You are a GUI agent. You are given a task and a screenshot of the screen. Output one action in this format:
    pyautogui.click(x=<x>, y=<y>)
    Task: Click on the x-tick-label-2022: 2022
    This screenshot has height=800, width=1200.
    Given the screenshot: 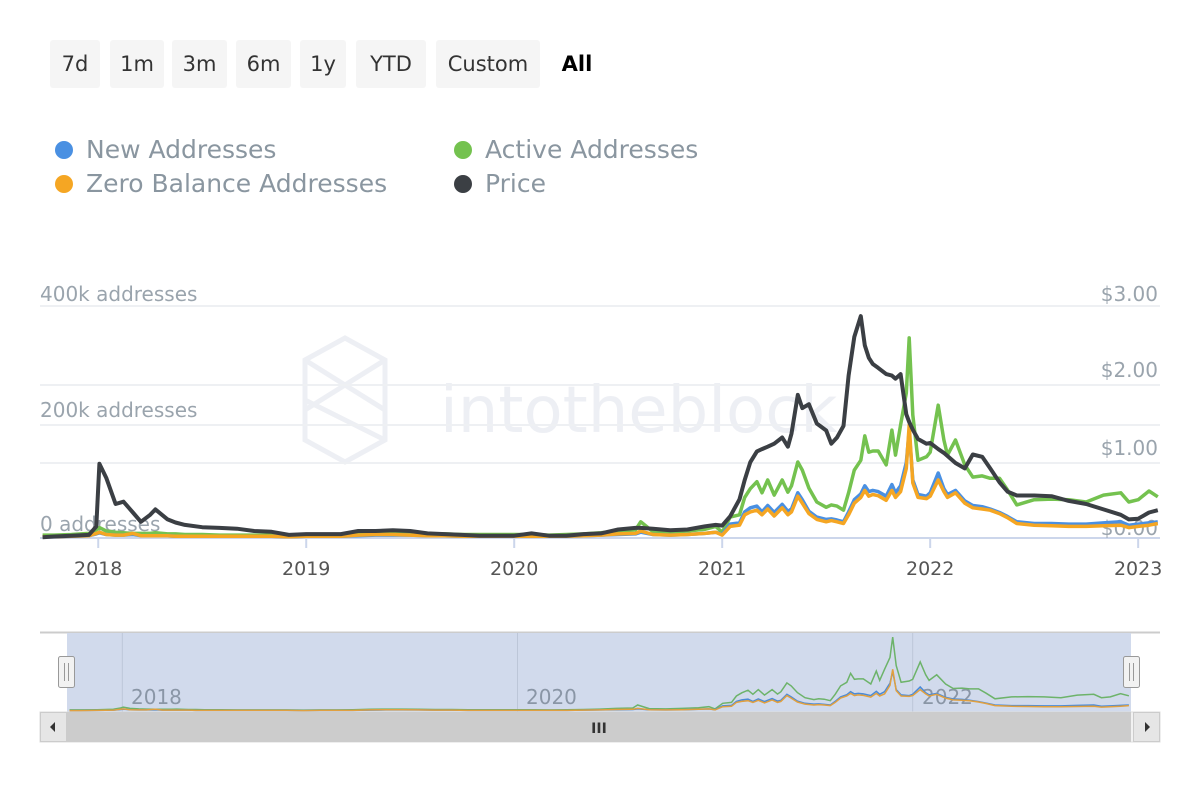 What is the action you would take?
    pyautogui.click(x=930, y=569)
    